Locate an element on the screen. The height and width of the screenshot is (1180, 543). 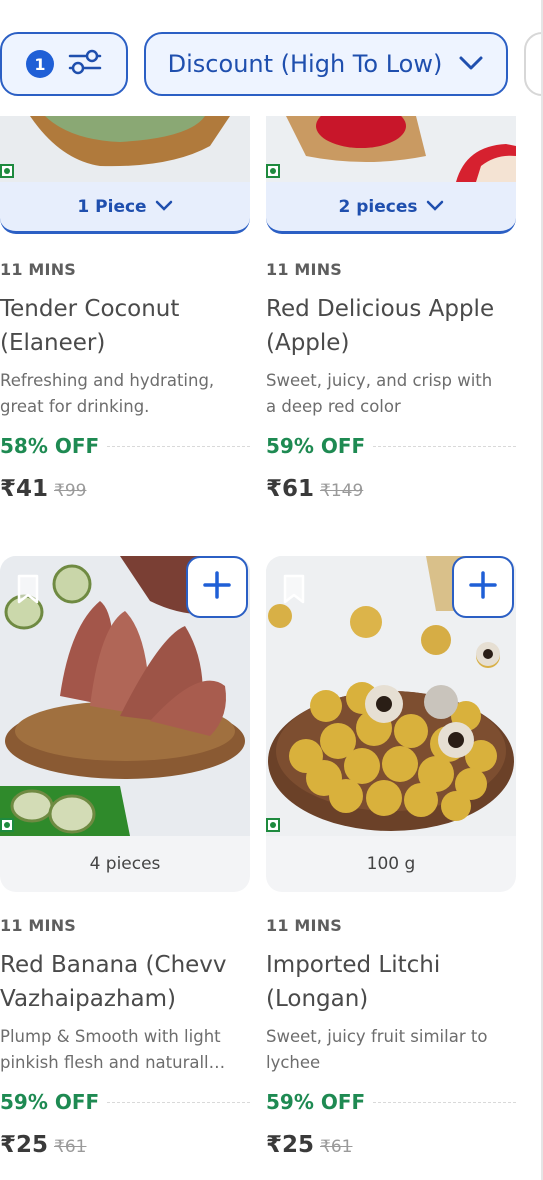
quantity-selector: 2 pieces is located at coordinates (391, 208).